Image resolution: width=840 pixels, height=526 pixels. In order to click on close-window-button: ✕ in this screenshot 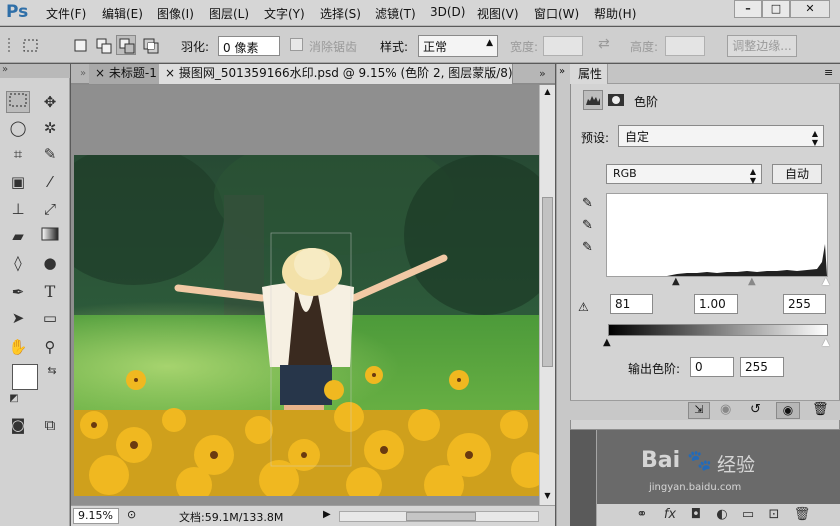, I will do `click(810, 9)`.